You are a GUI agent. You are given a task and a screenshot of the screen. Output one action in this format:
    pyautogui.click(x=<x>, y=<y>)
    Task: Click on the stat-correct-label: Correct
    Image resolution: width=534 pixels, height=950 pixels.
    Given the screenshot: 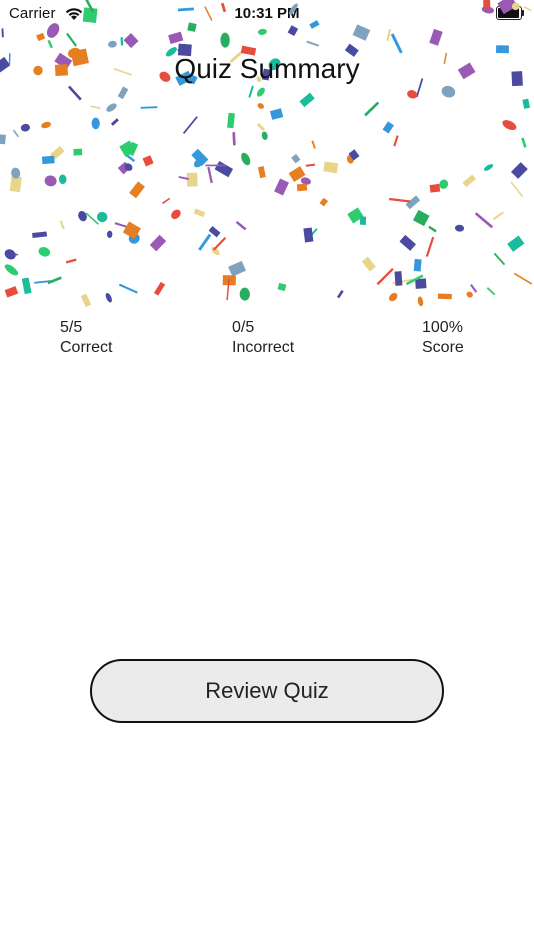 What is the action you would take?
    pyautogui.click(x=86, y=347)
    